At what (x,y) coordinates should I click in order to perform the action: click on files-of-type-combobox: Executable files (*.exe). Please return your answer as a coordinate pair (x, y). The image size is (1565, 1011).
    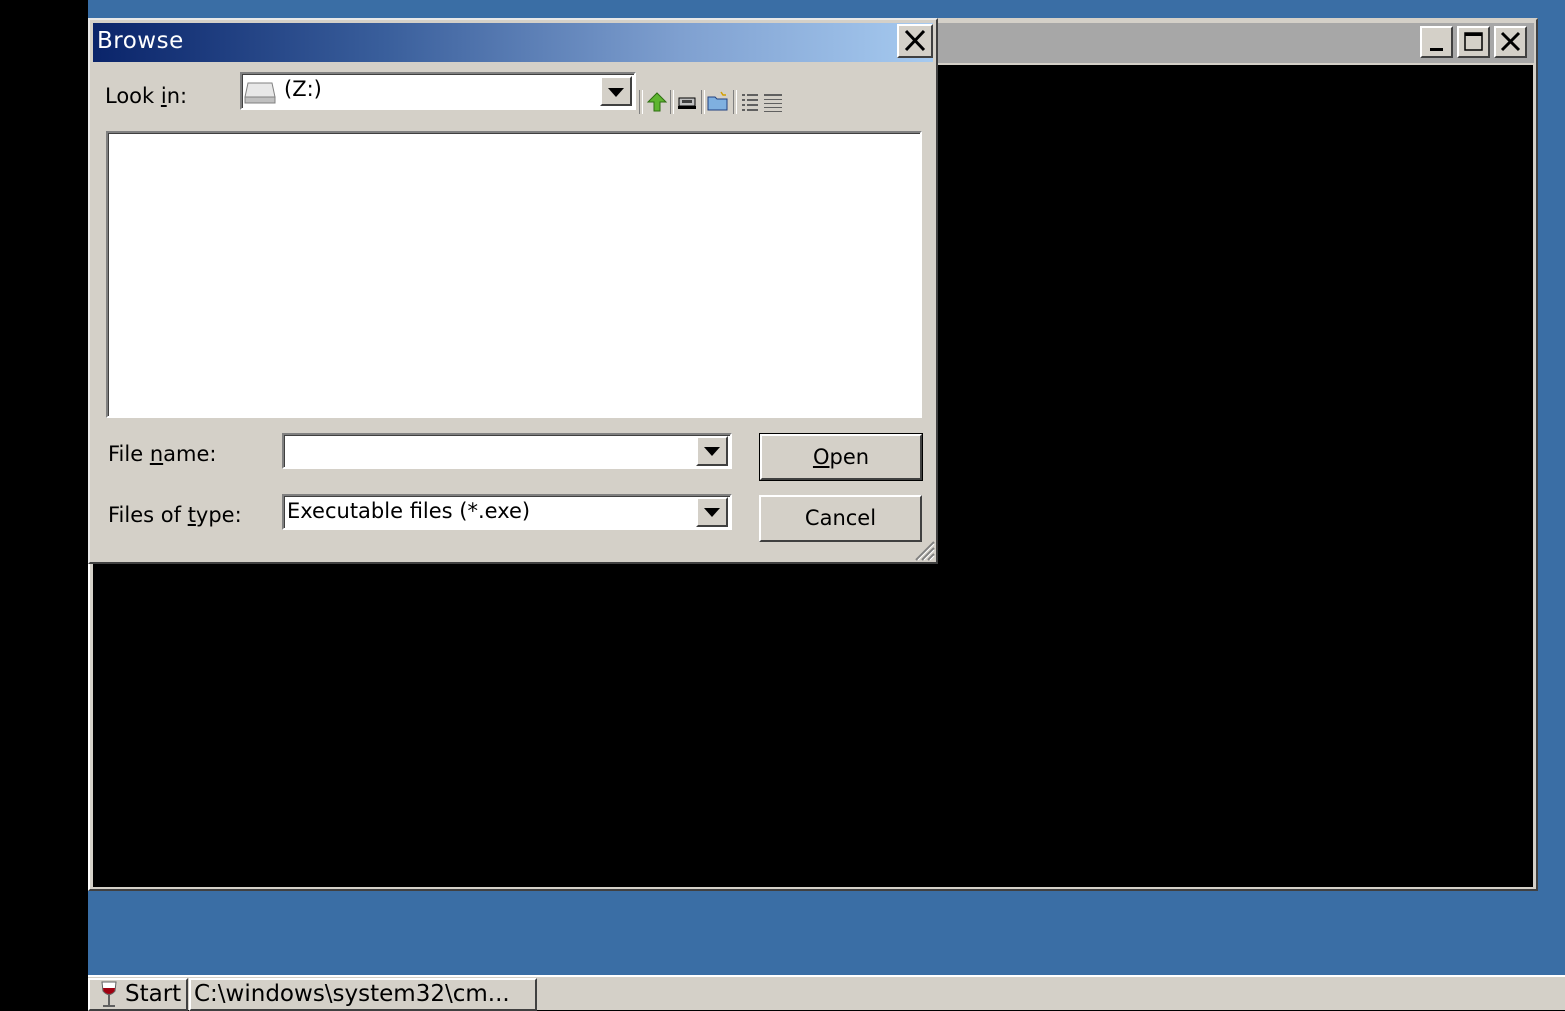
    Looking at the image, I should click on (507, 512).